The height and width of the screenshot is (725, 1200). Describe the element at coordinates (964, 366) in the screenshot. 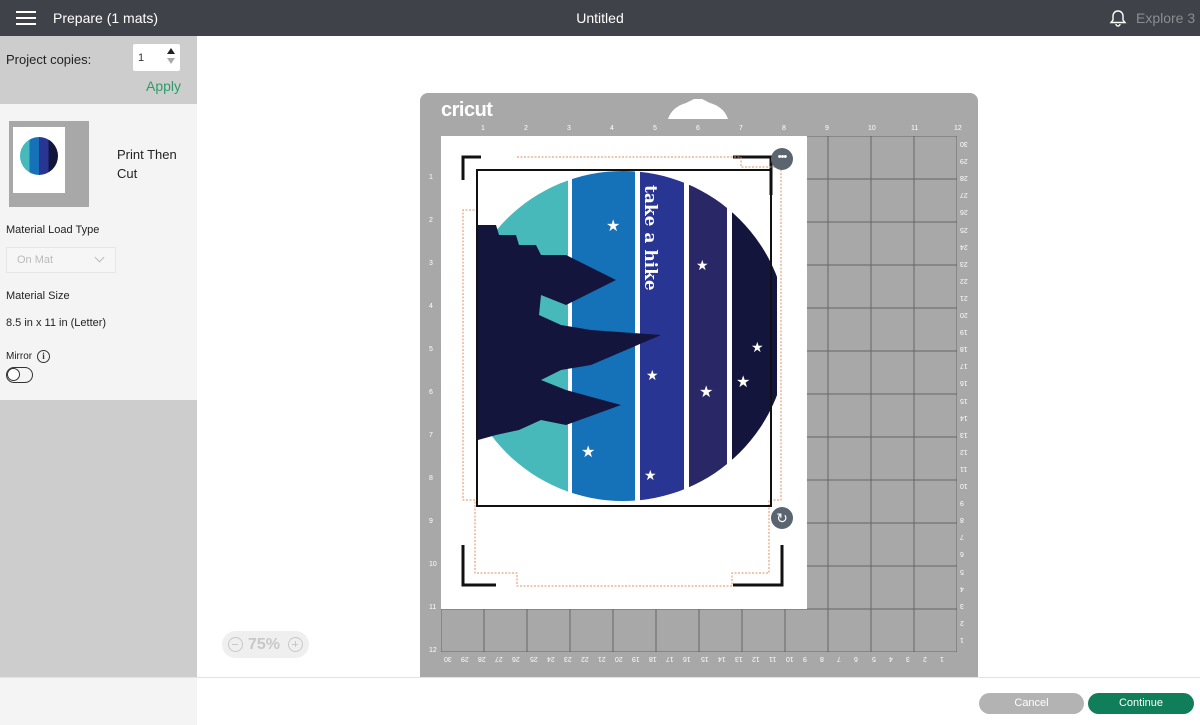

I see `ruler-tick-right: 17` at that location.